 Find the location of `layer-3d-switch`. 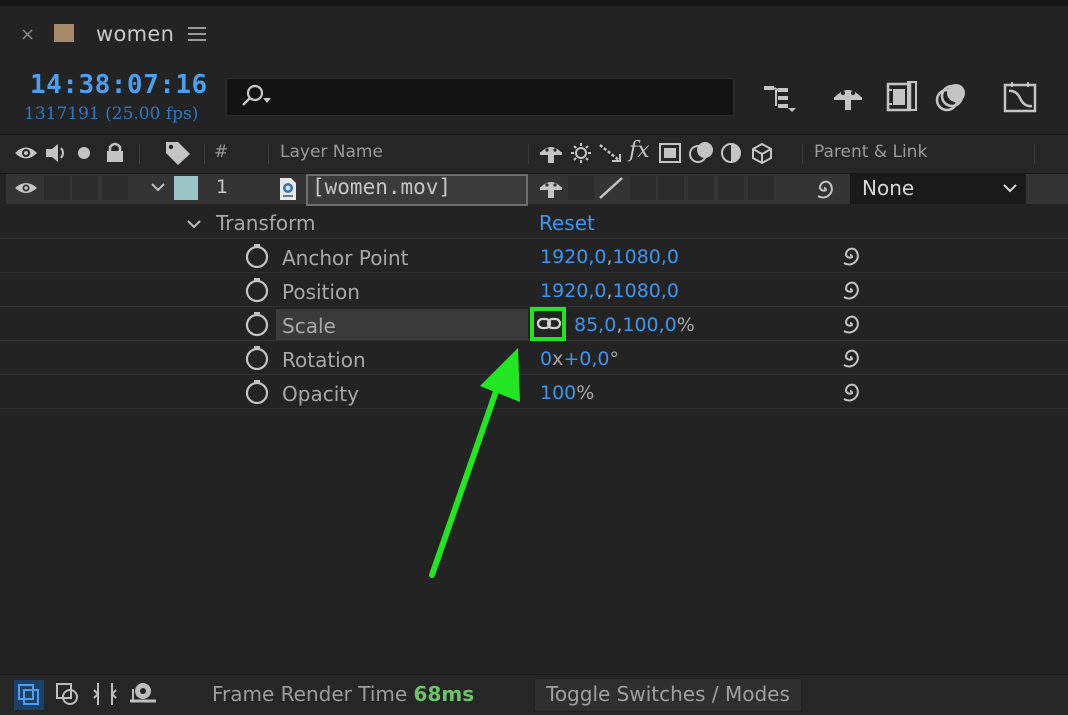

layer-3d-switch is located at coordinates (761, 188).